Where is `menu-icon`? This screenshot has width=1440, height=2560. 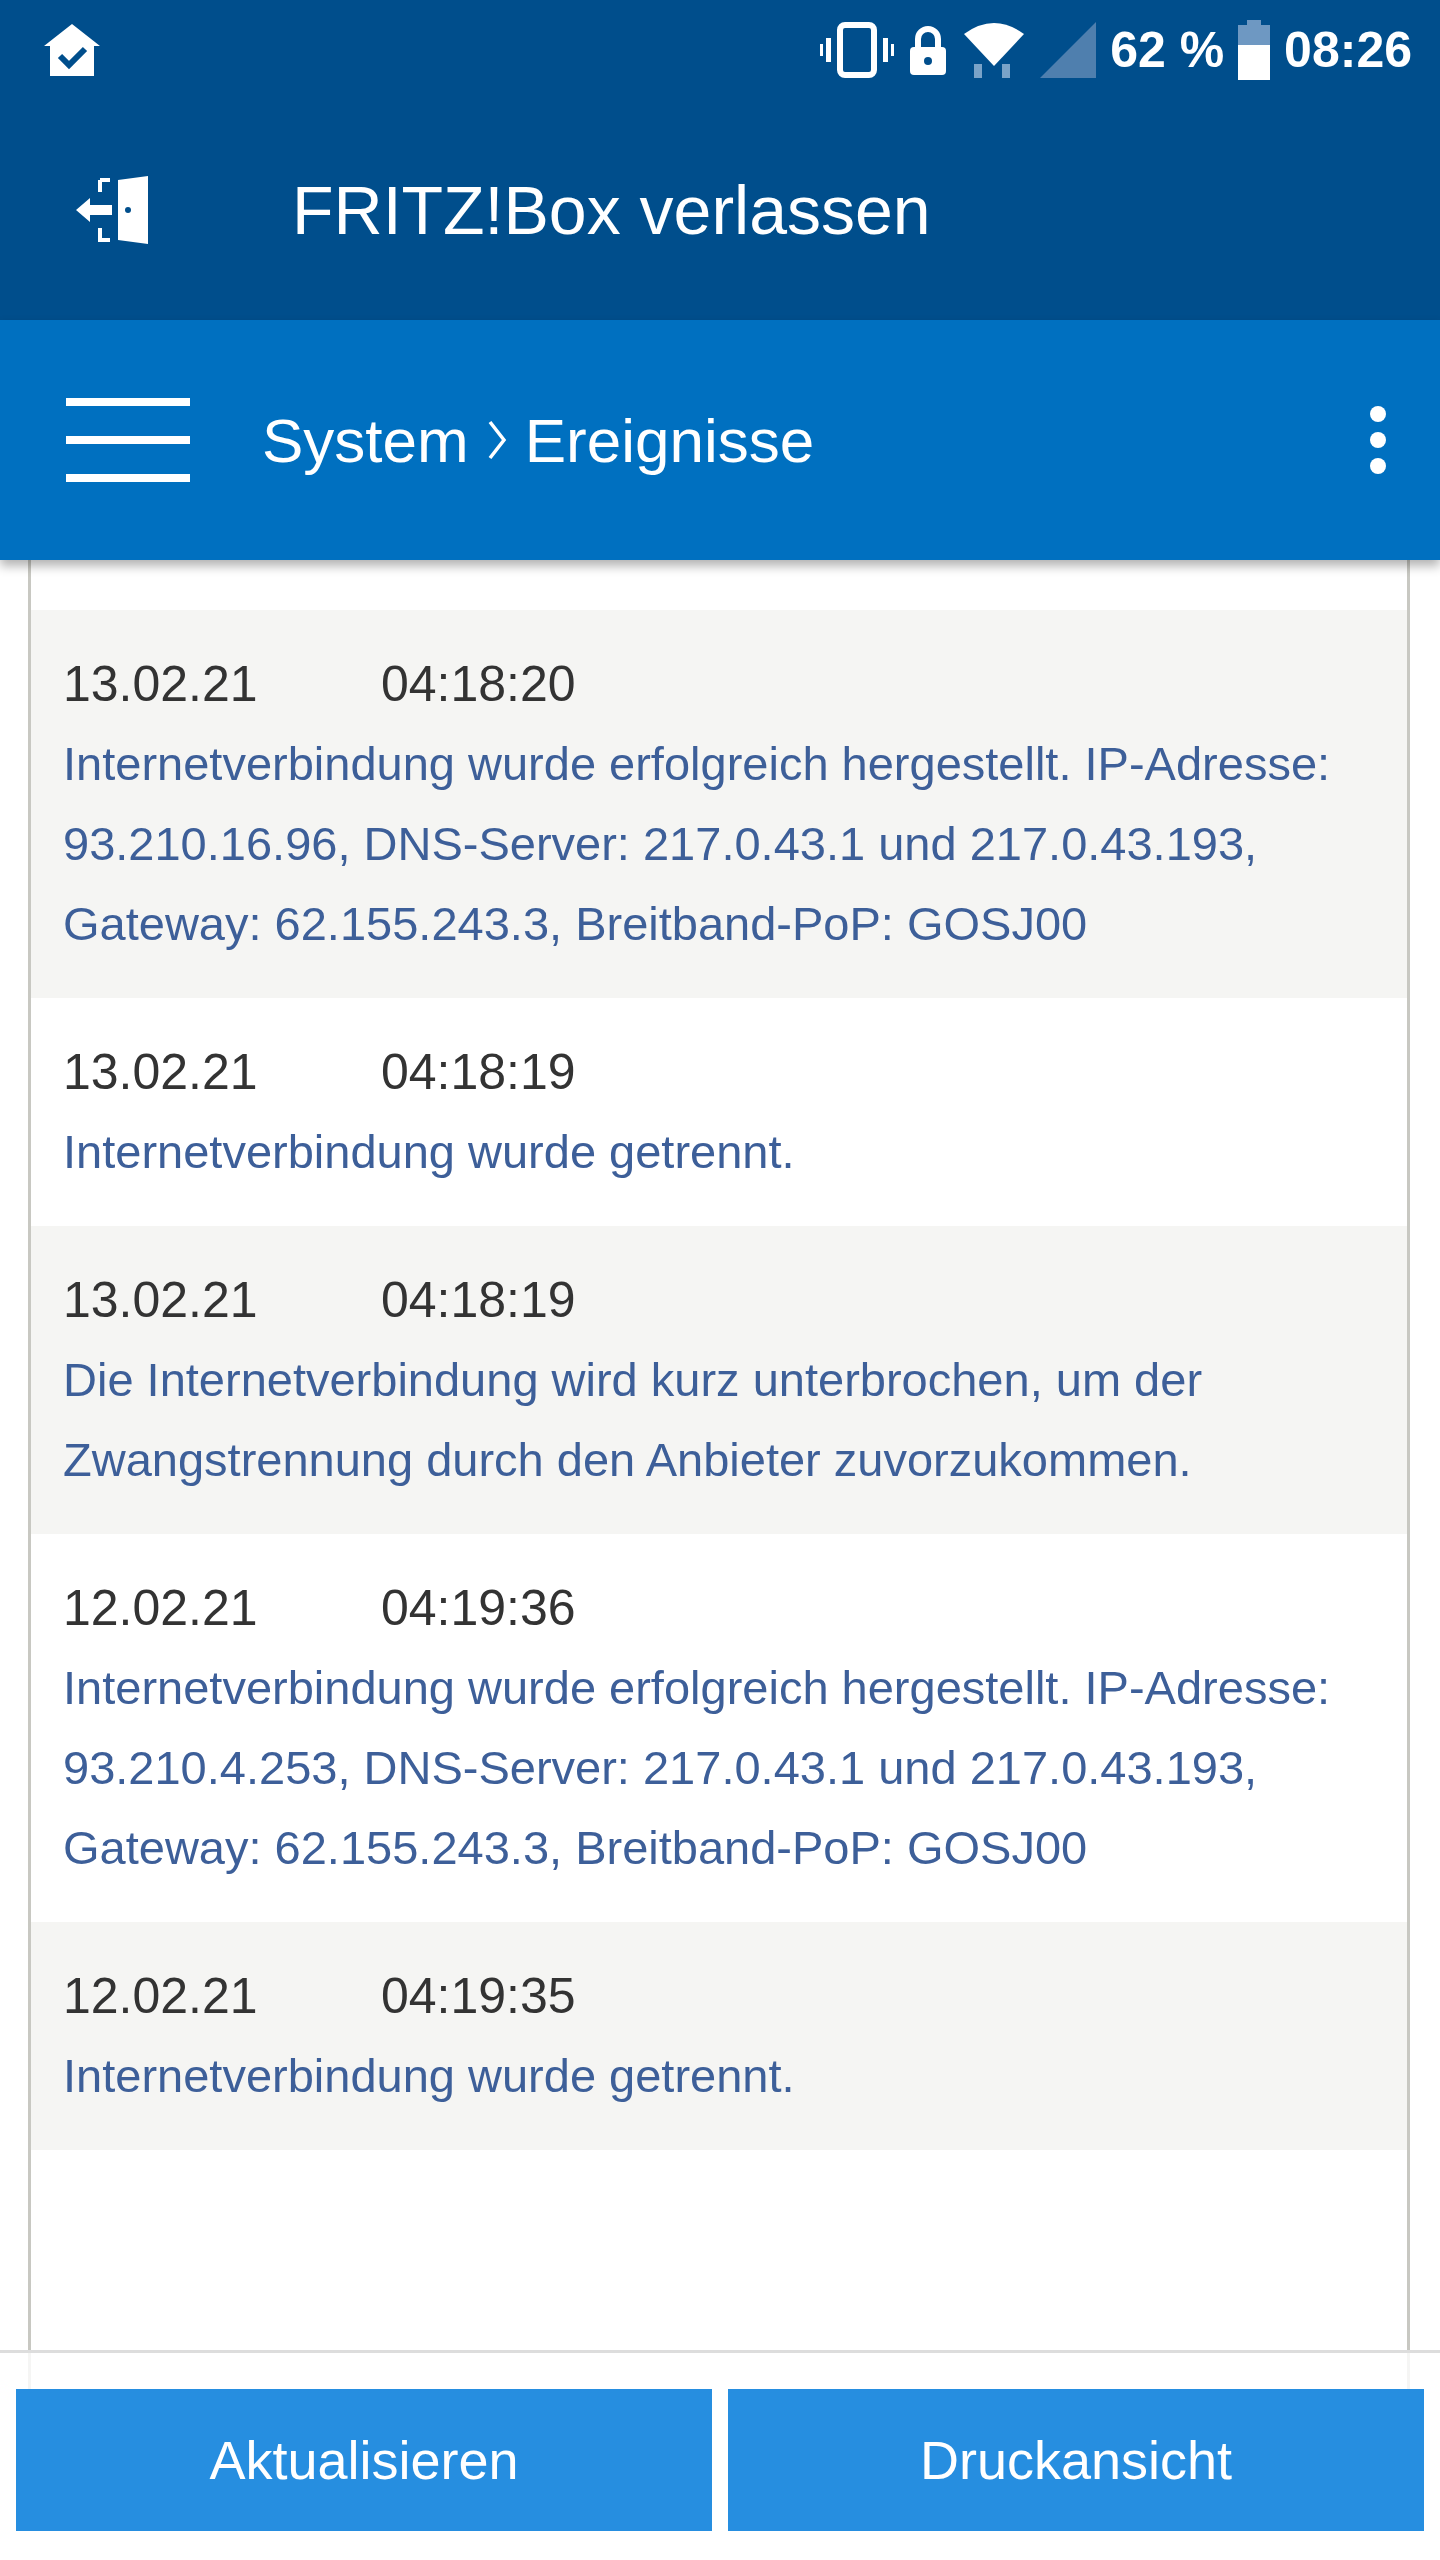
menu-icon is located at coordinates (128, 440).